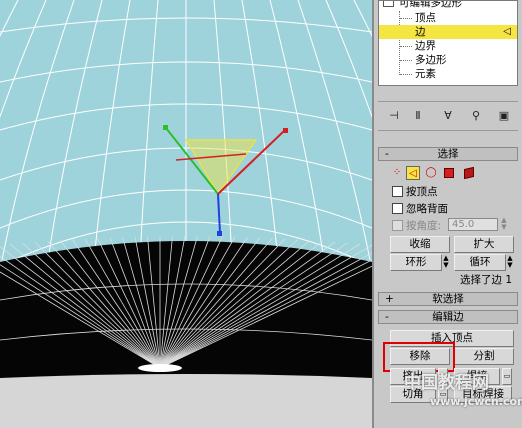 Image resolution: width=522 pixels, height=428 pixels. Describe the element at coordinates (388, 4) in the screenshot. I see `collapse-icon: −` at that location.